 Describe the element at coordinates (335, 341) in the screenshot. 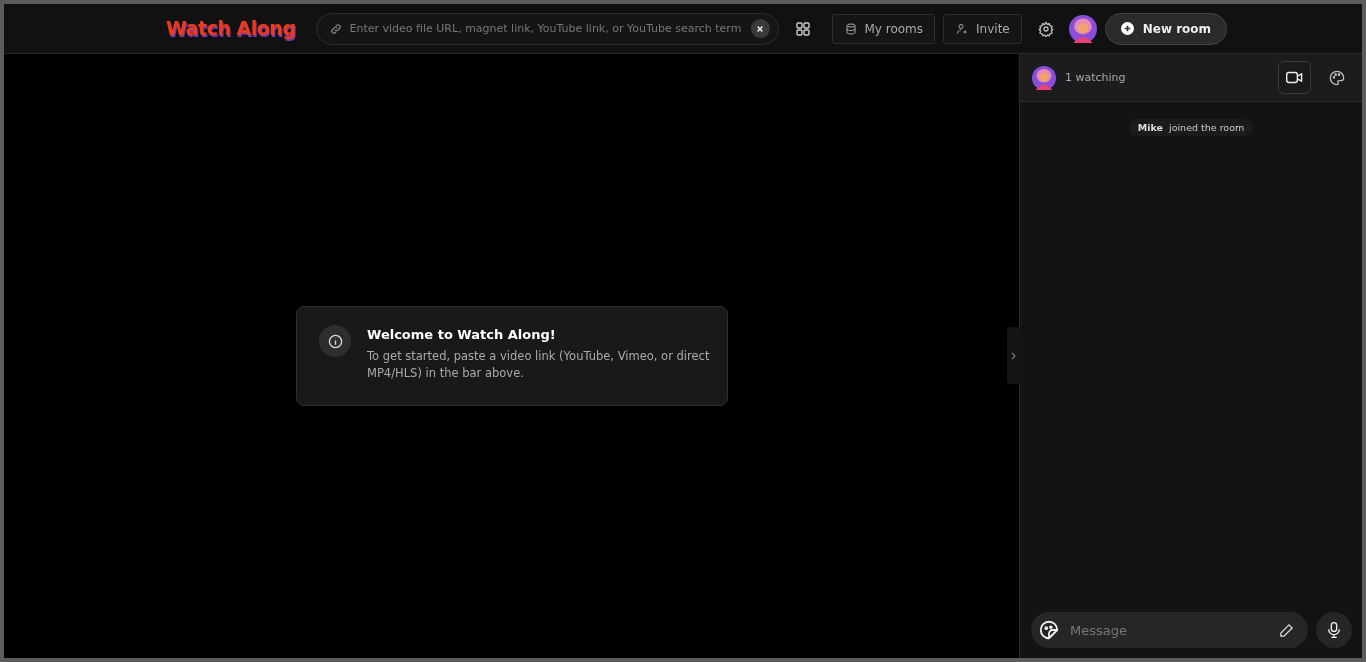

I see `info-icon` at that location.